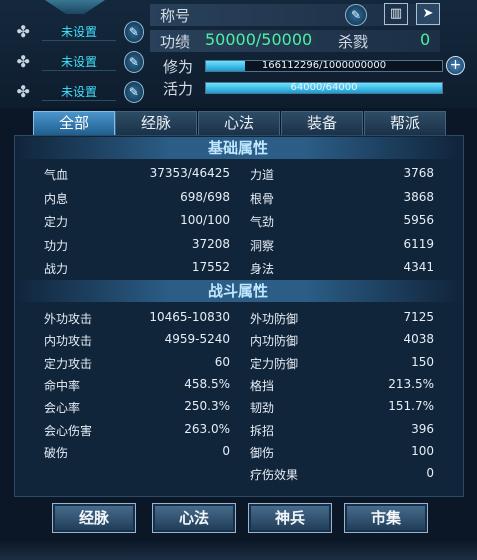 This screenshot has width=477, height=560. Describe the element at coordinates (205, 196) in the screenshot. I see `attr-value: 698/698` at that location.